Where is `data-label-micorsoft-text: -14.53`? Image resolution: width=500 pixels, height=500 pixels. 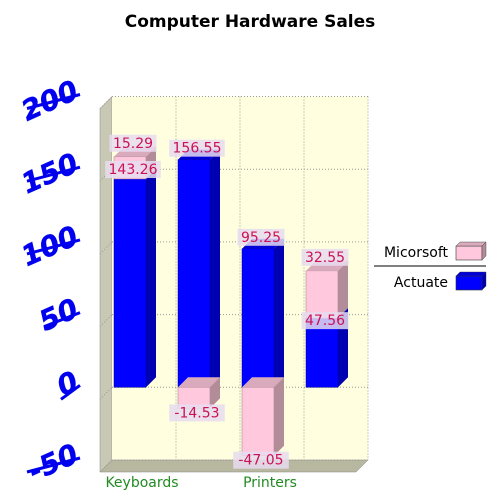 data-label-micorsoft-text: -14.53 is located at coordinates (196, 413).